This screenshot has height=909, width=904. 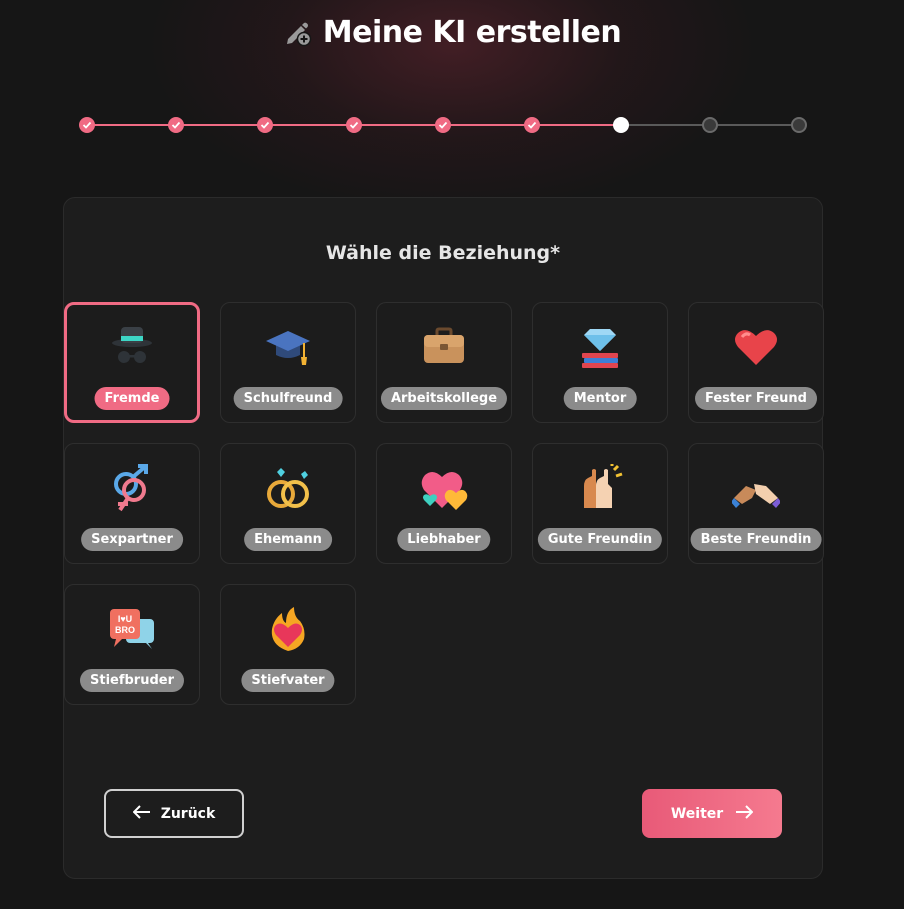 What do you see at coordinates (132, 347) in the screenshot?
I see `incognito-icon` at bounding box center [132, 347].